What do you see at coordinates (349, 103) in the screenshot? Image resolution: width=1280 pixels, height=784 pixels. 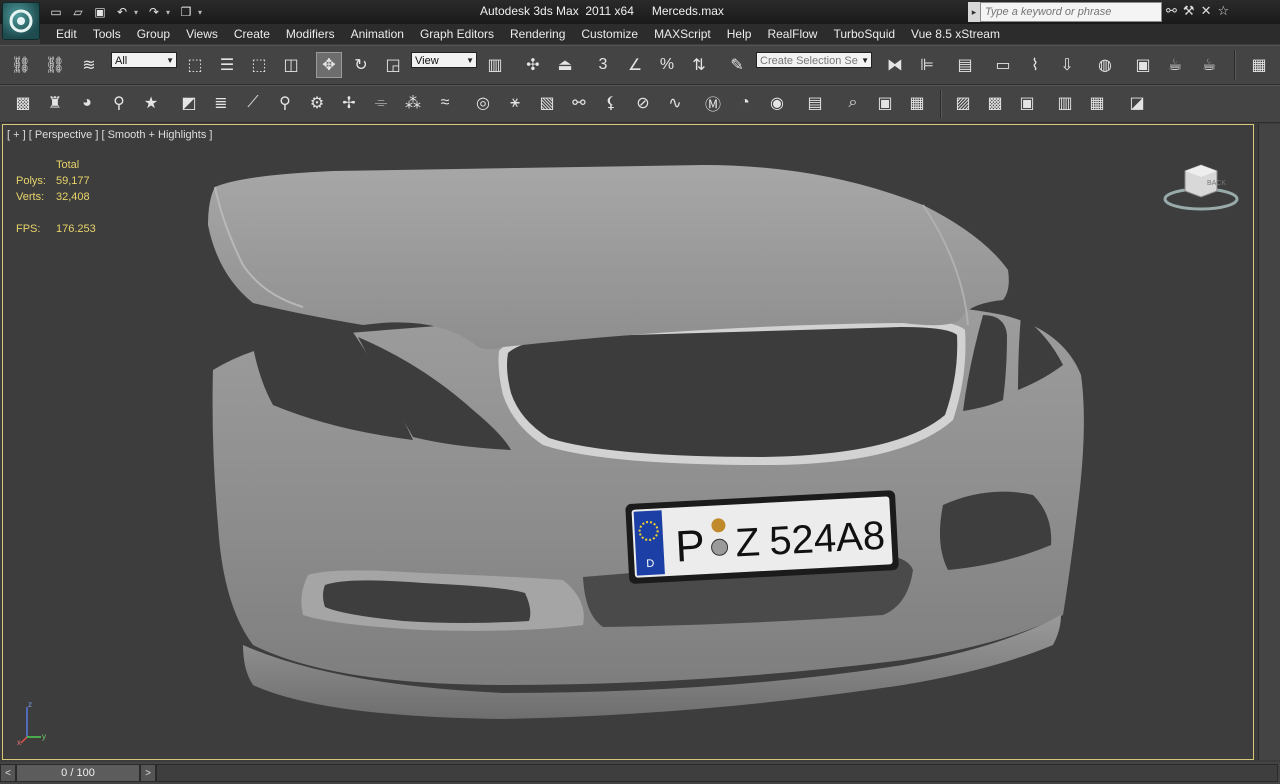 I see `fan-icon: ✢` at bounding box center [349, 103].